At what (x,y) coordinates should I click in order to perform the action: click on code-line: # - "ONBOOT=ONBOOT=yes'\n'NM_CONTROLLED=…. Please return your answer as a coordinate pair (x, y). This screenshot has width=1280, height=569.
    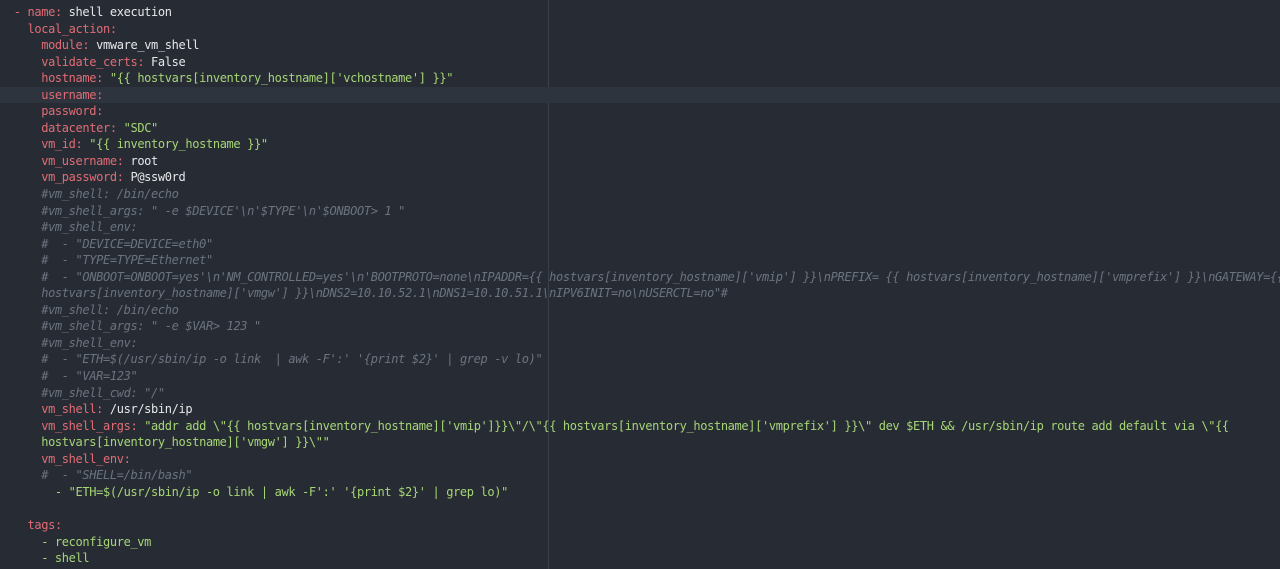
    Looking at the image, I should click on (640, 277).